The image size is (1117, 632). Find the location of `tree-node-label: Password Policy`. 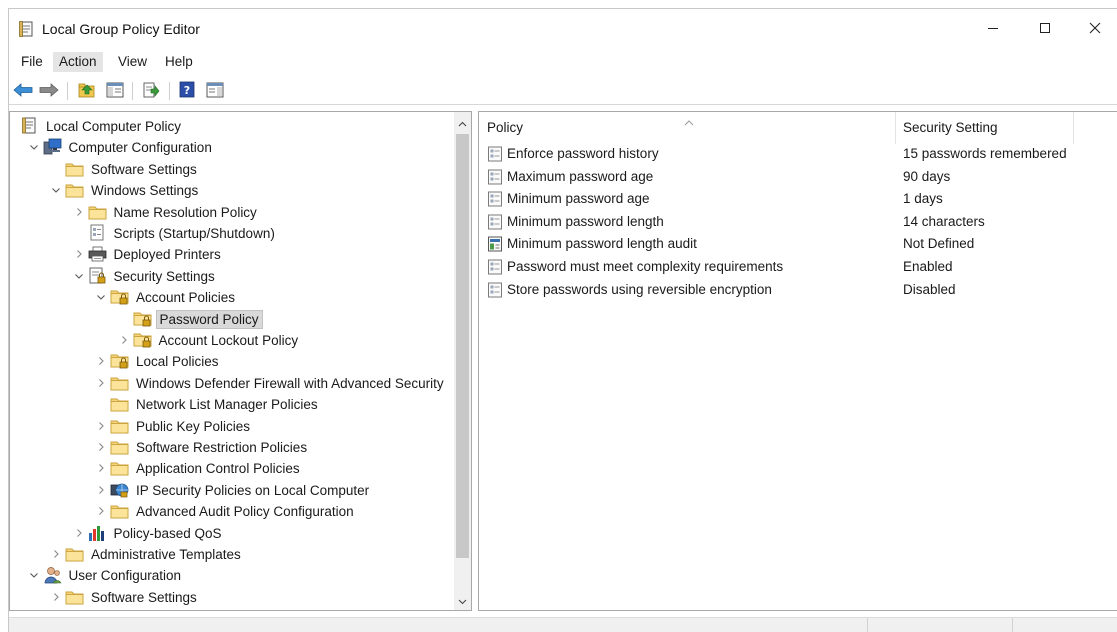

tree-node-label: Password Policy is located at coordinates (209, 319).